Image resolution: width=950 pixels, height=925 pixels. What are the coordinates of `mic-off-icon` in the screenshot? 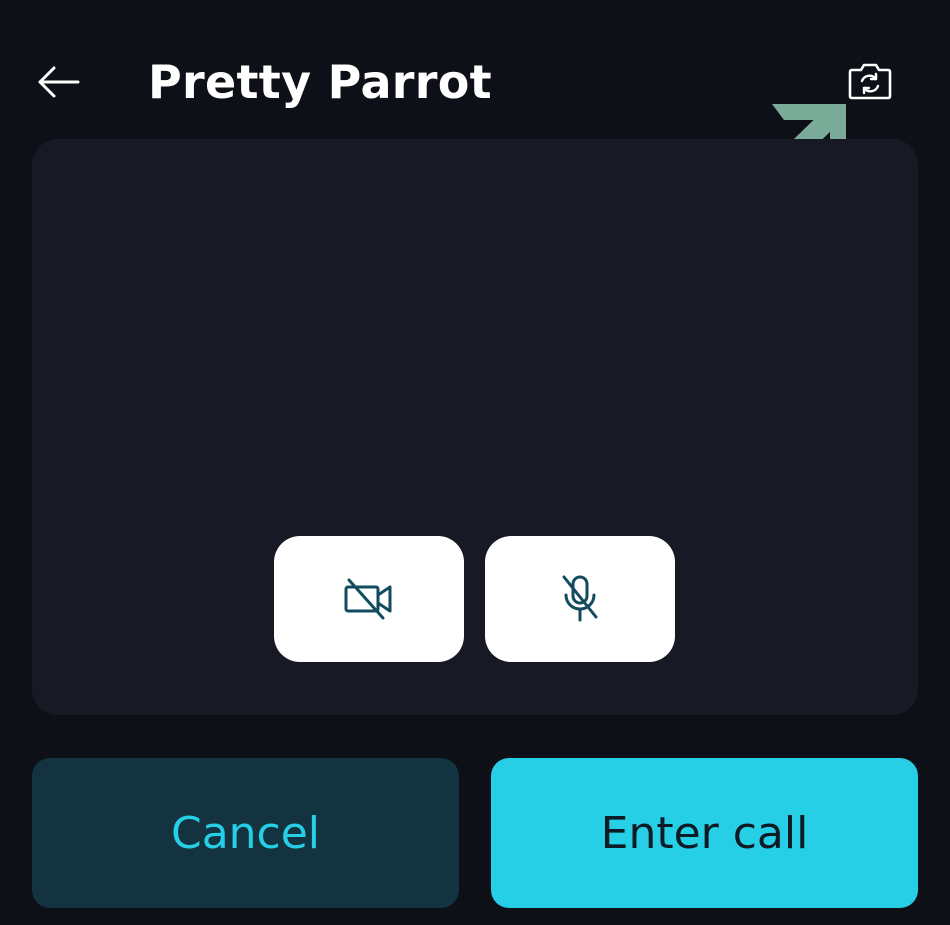 It's located at (580, 598).